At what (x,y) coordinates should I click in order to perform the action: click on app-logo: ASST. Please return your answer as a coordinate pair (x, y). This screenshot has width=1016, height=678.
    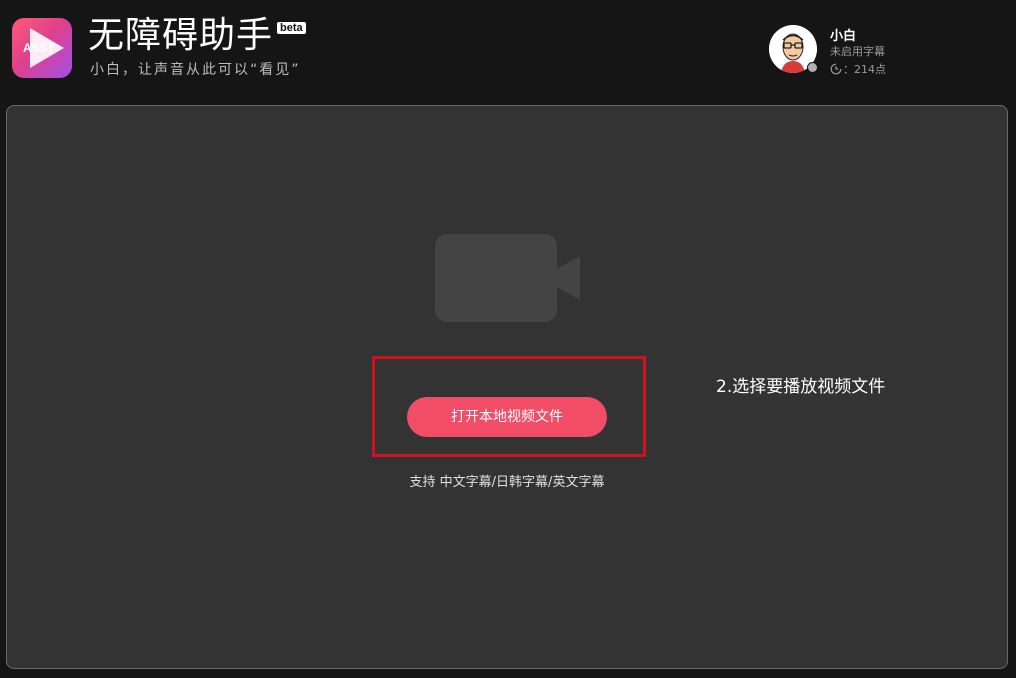
    Looking at the image, I should click on (42, 48).